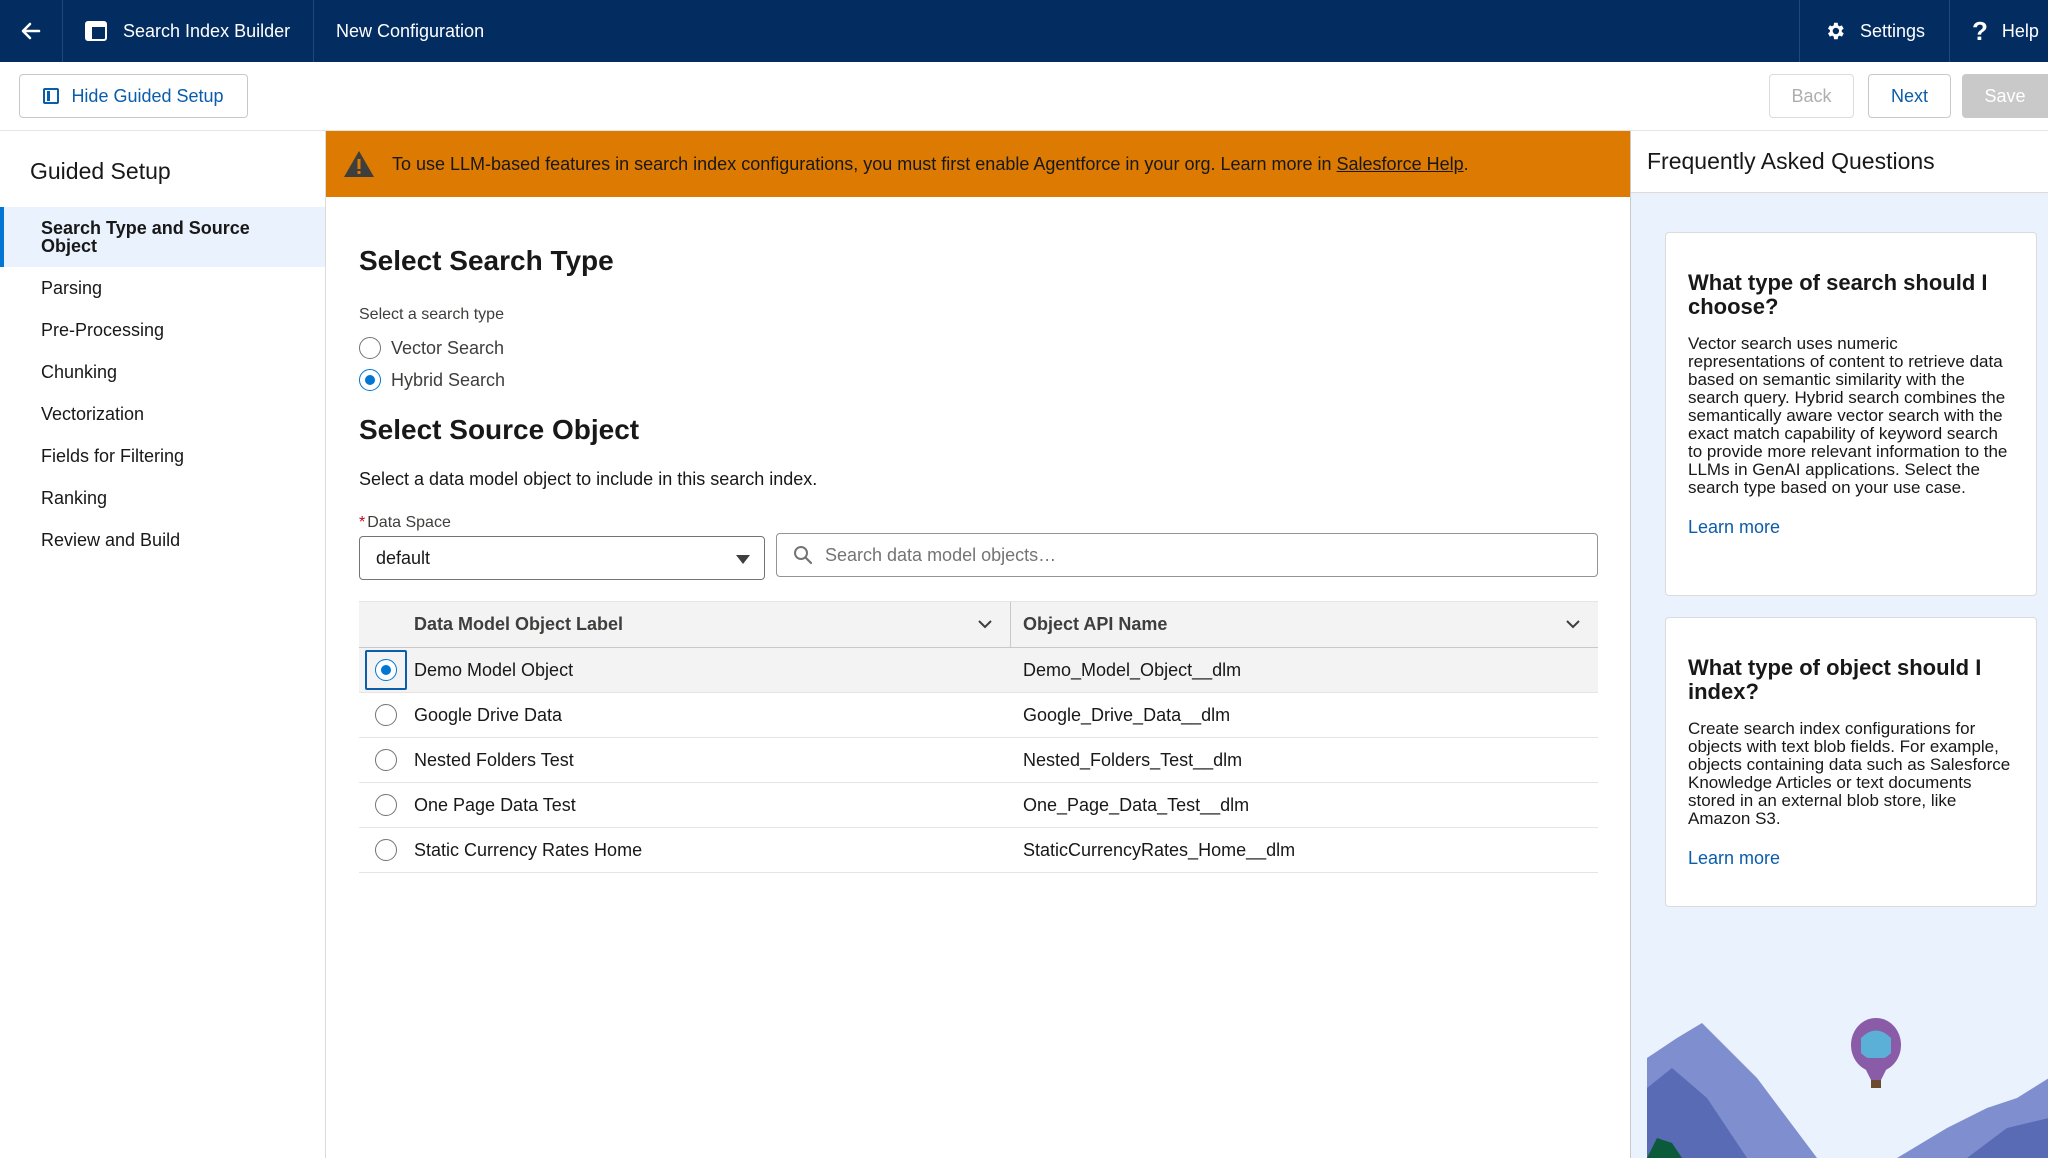 Image resolution: width=2048 pixels, height=1158 pixels. I want to click on data-space-label: * Data Space, so click(405, 523).